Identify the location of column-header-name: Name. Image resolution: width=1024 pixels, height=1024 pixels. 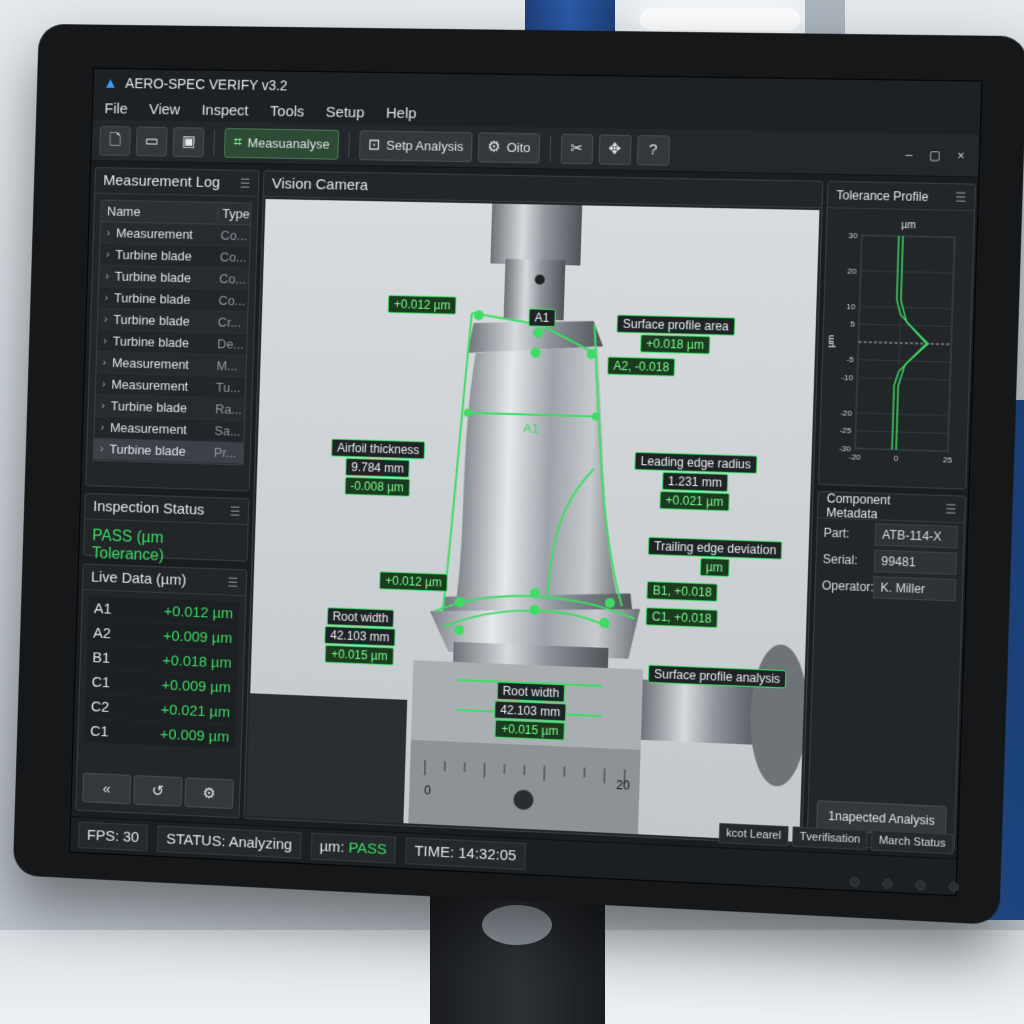
(159, 212).